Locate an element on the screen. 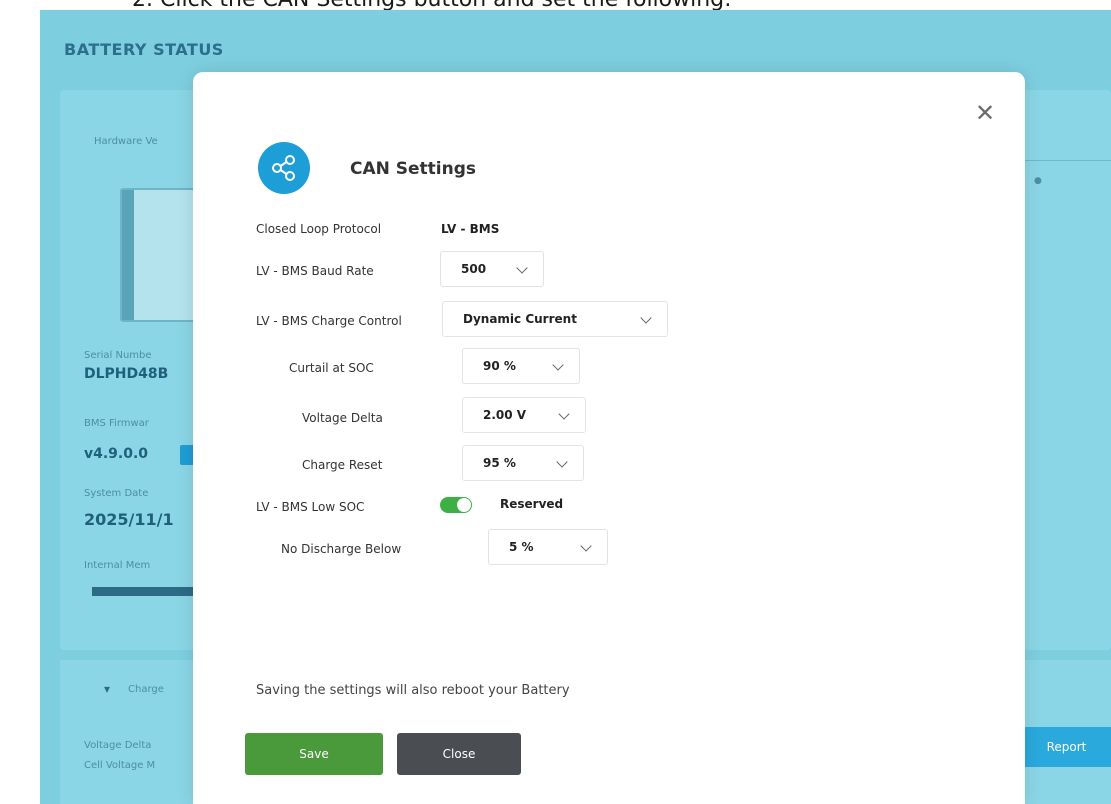 The image size is (1111, 804). bms-firmware-label: BMS Firmwar is located at coordinates (116, 423).